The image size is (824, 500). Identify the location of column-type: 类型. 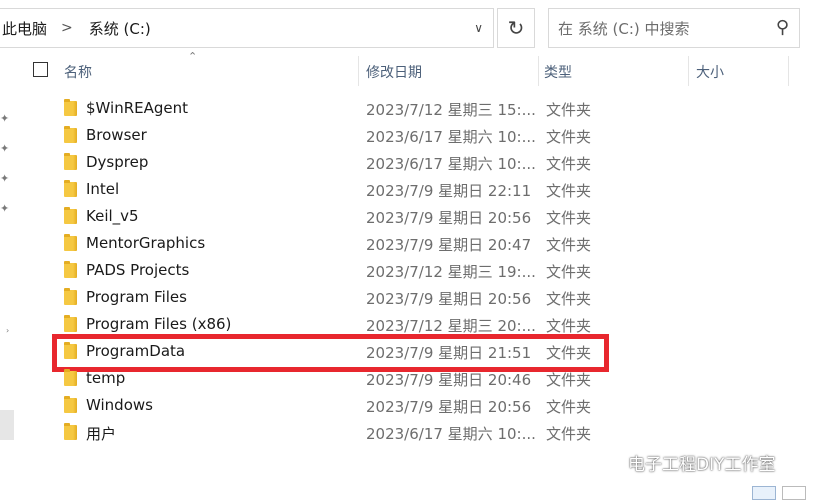
(558, 72).